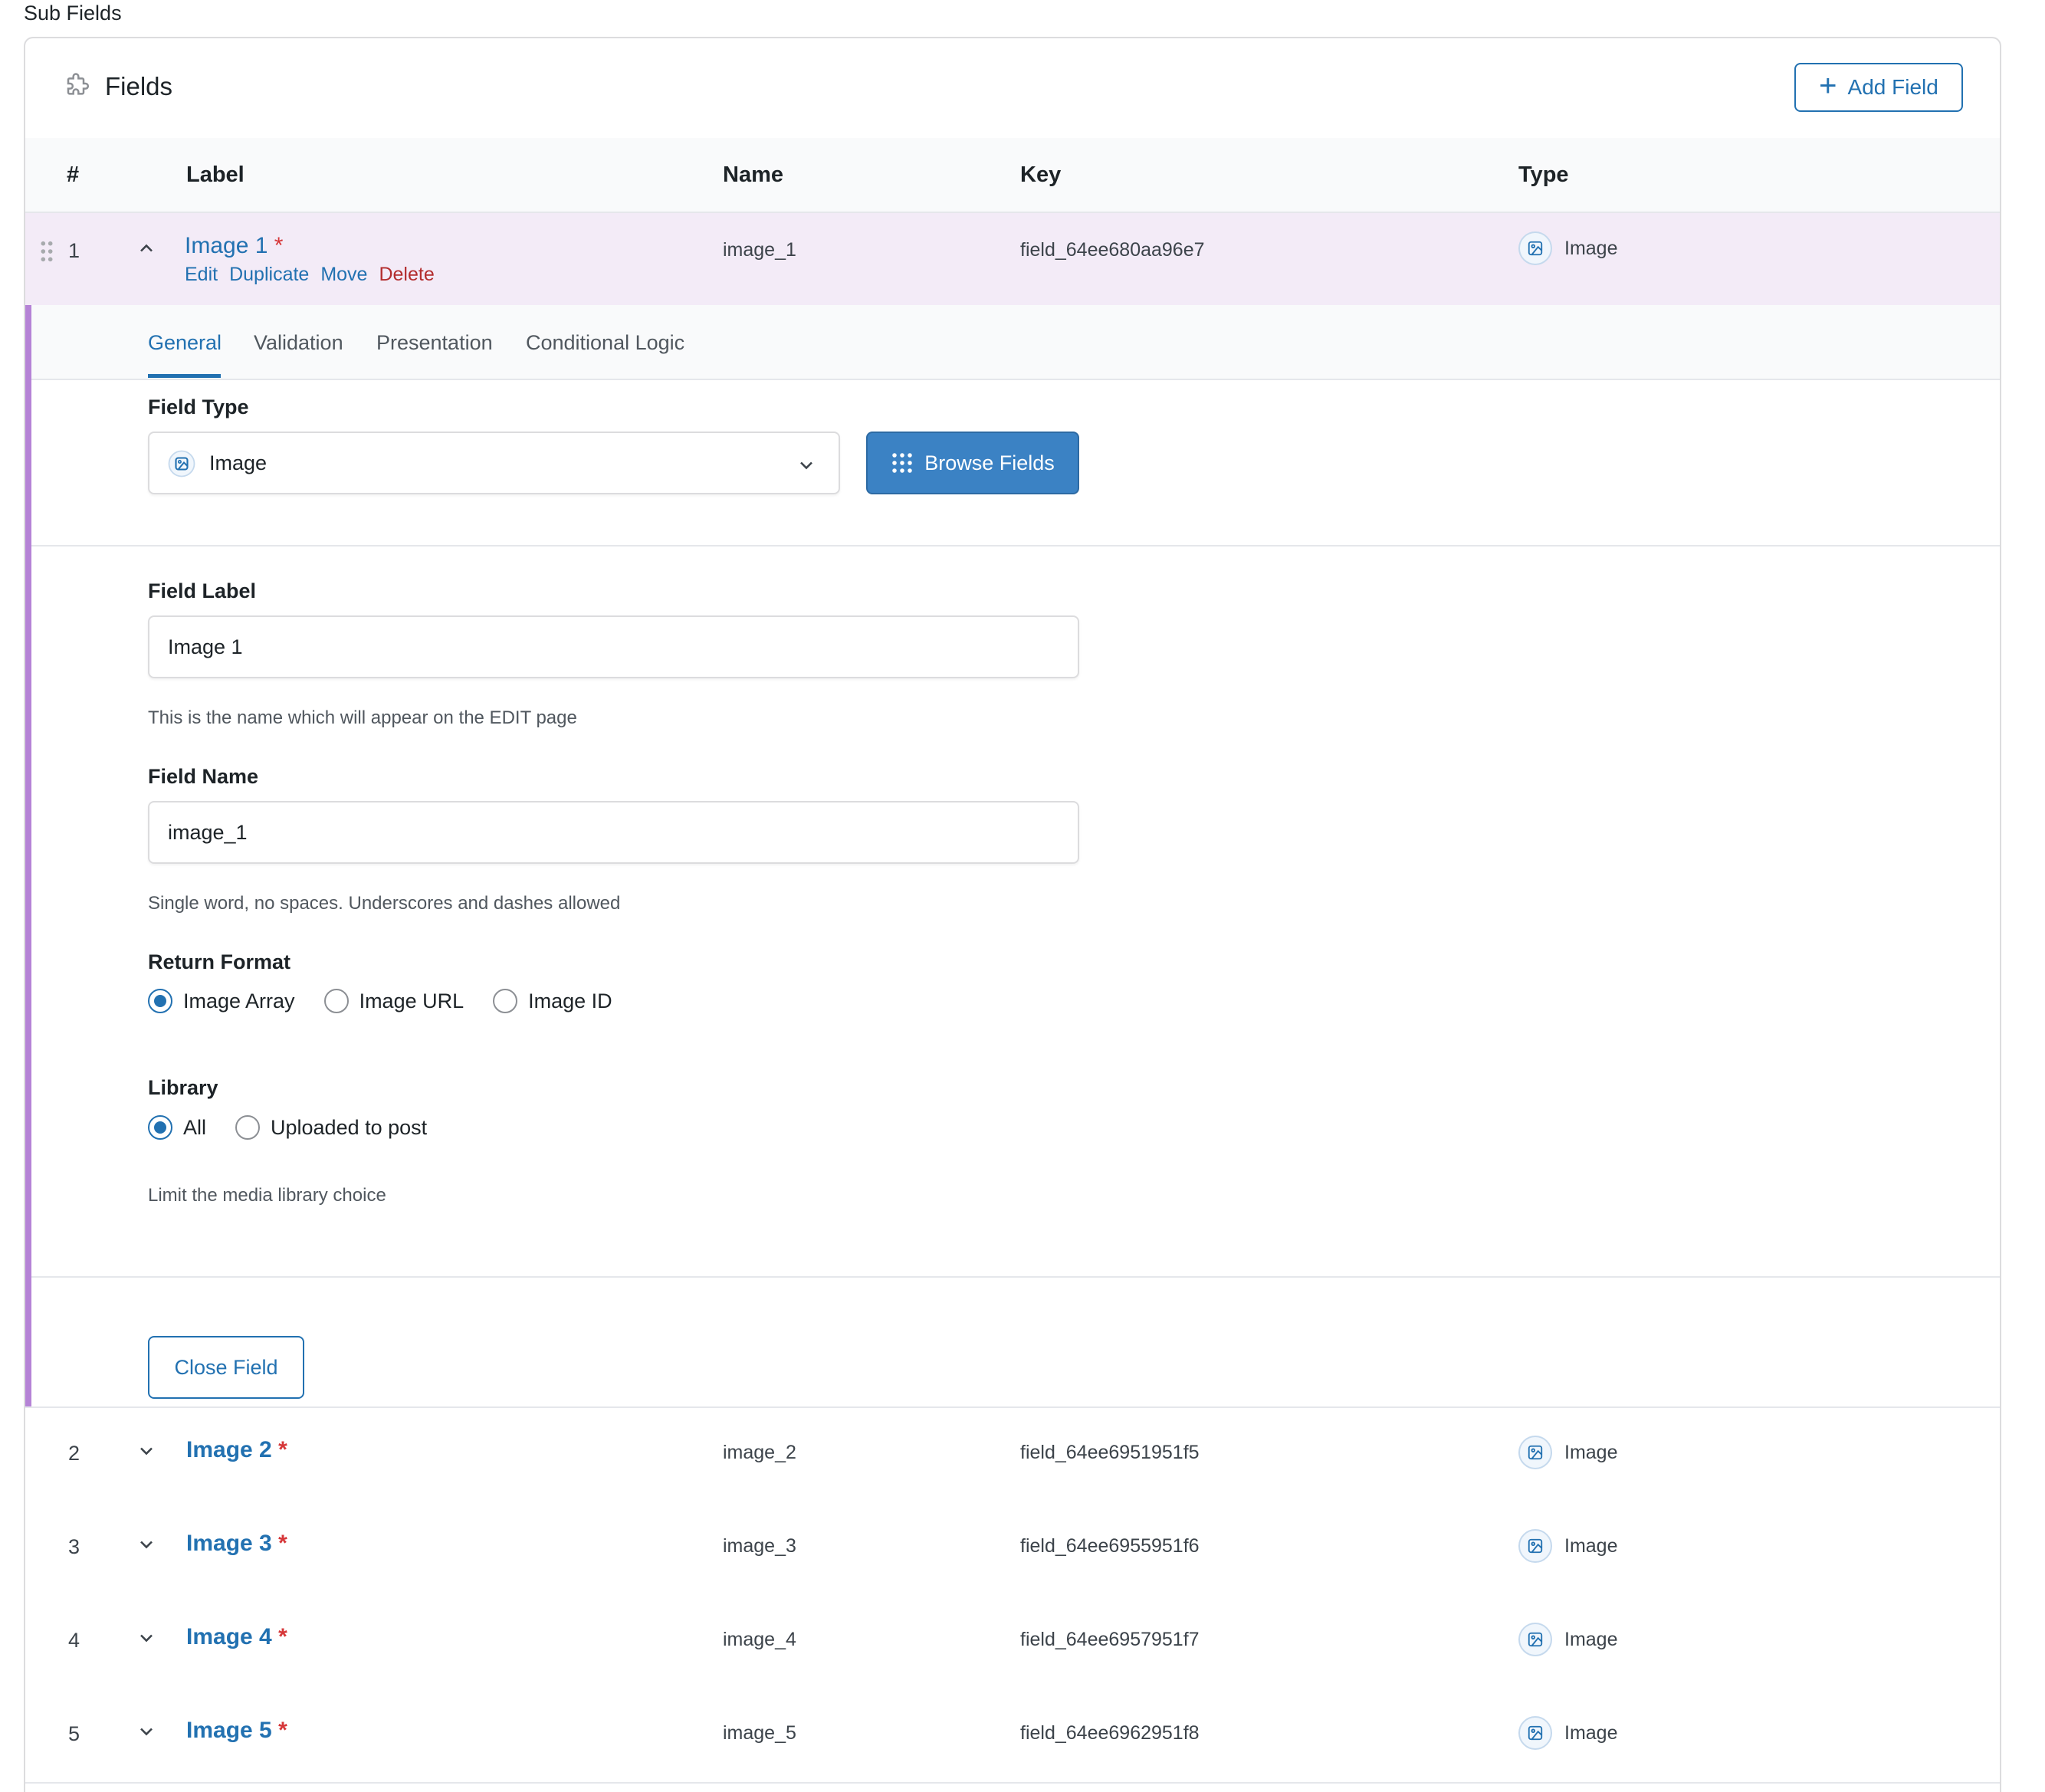  What do you see at coordinates (73, 13) in the screenshot?
I see `section-title: Sub Fields` at bounding box center [73, 13].